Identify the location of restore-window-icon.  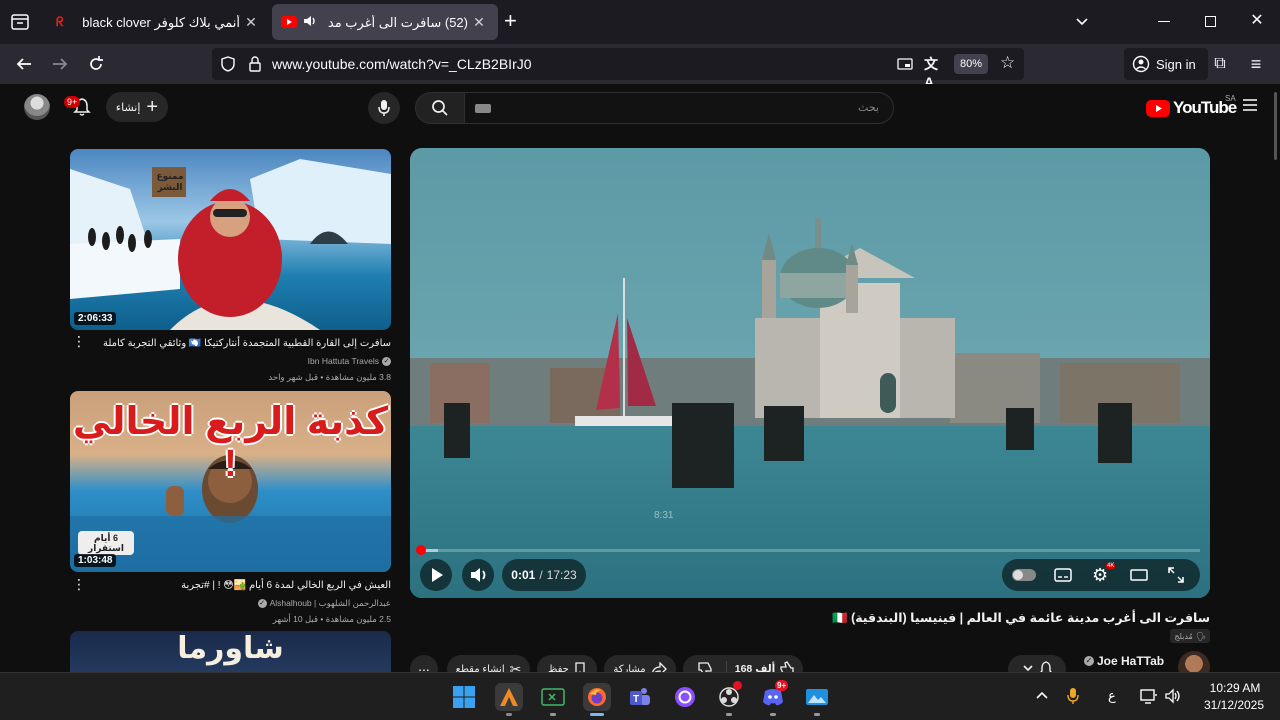
(1210, 21).